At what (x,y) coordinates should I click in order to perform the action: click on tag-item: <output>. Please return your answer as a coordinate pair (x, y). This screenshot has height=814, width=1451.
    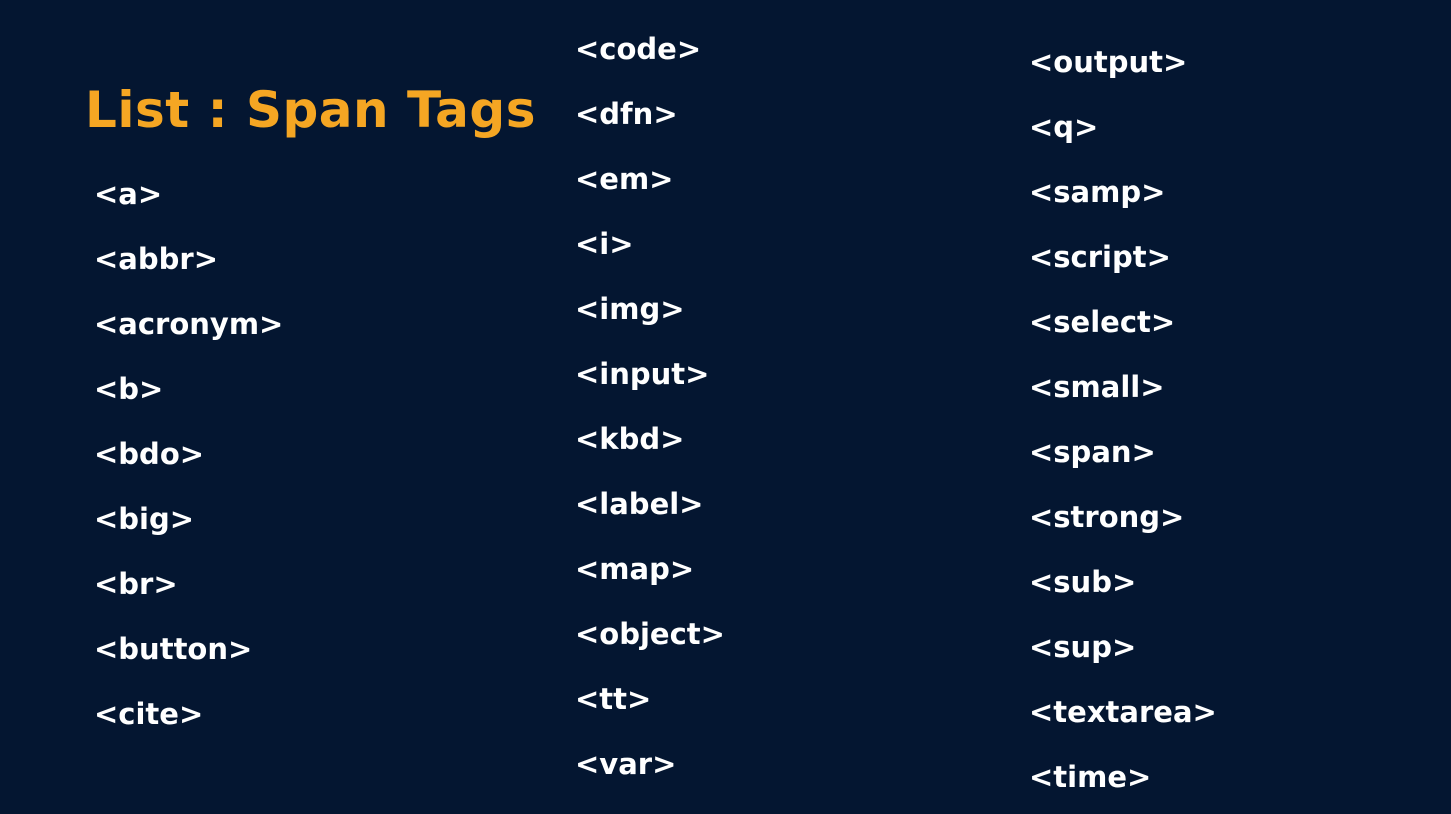
    Looking at the image, I should click on (1108, 62).